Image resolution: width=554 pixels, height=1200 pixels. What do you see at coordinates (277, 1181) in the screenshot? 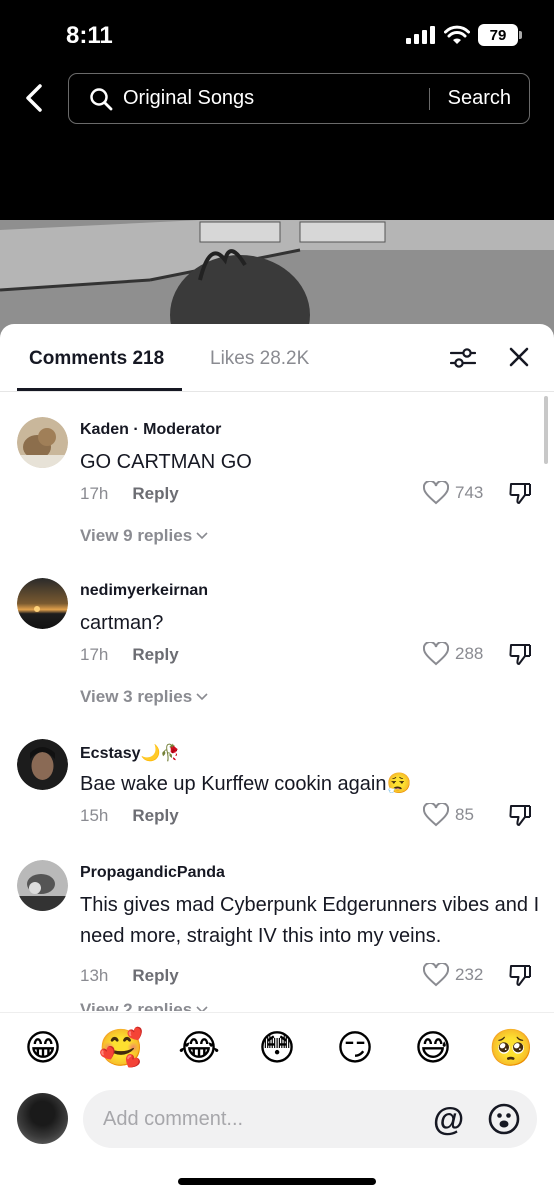
I see `home-indicator` at bounding box center [277, 1181].